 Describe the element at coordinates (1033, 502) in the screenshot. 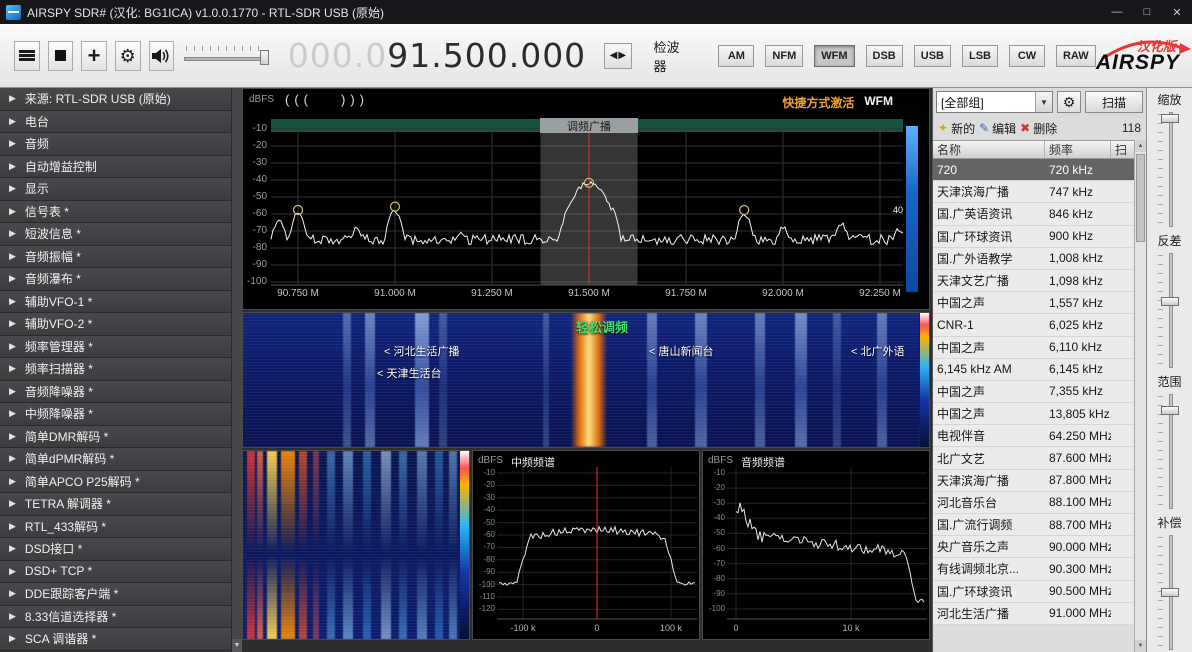

I see `table-row: 河北音乐台 88.100 MHz` at that location.